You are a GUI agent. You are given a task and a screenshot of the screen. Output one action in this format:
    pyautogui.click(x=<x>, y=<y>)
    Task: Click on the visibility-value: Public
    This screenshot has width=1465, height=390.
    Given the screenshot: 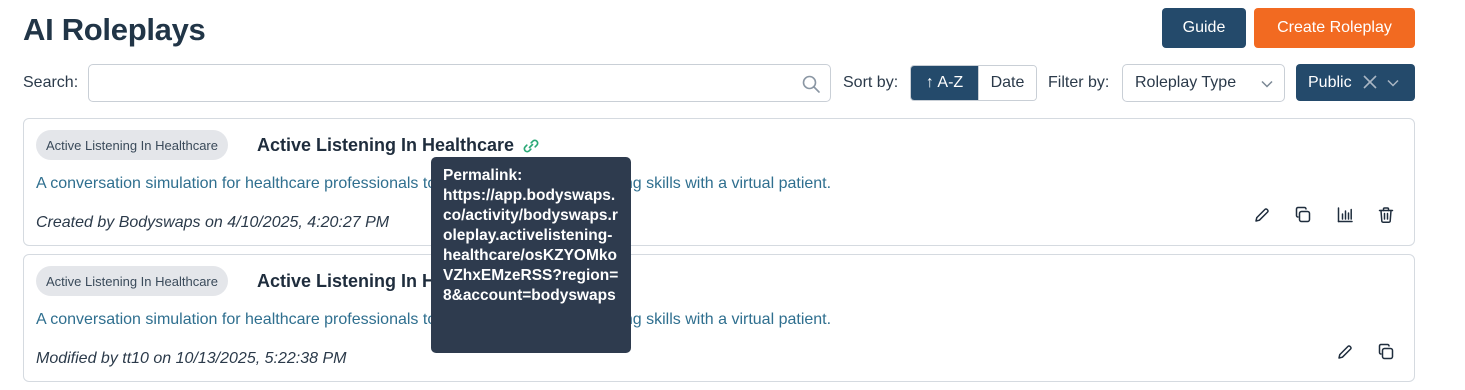 What is the action you would take?
    pyautogui.click(x=1330, y=82)
    